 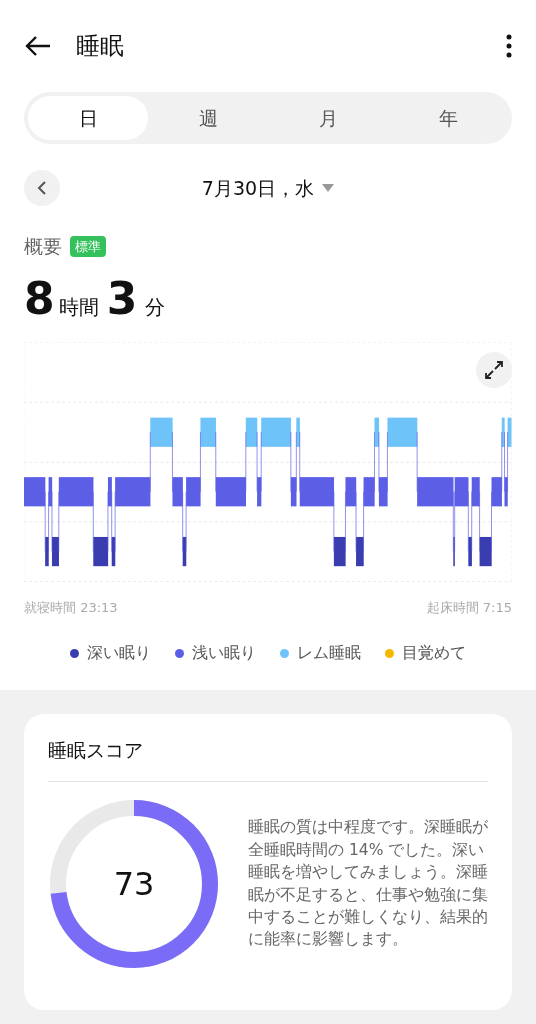 What do you see at coordinates (119, 653) in the screenshot?
I see `legend-label: 深い眠り` at bounding box center [119, 653].